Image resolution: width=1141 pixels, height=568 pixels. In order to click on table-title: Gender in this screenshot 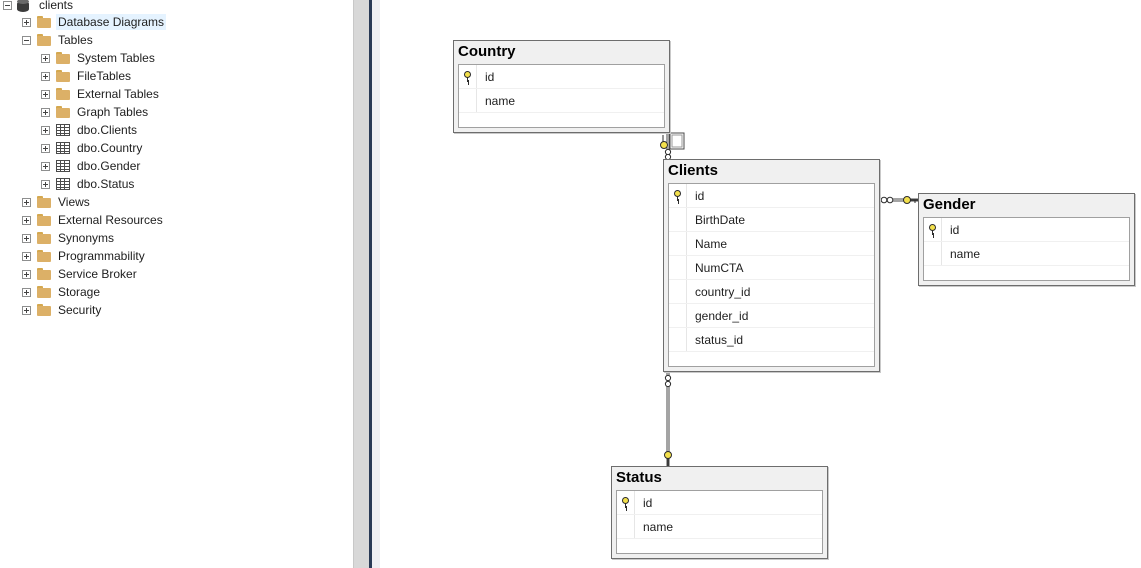, I will do `click(949, 204)`.